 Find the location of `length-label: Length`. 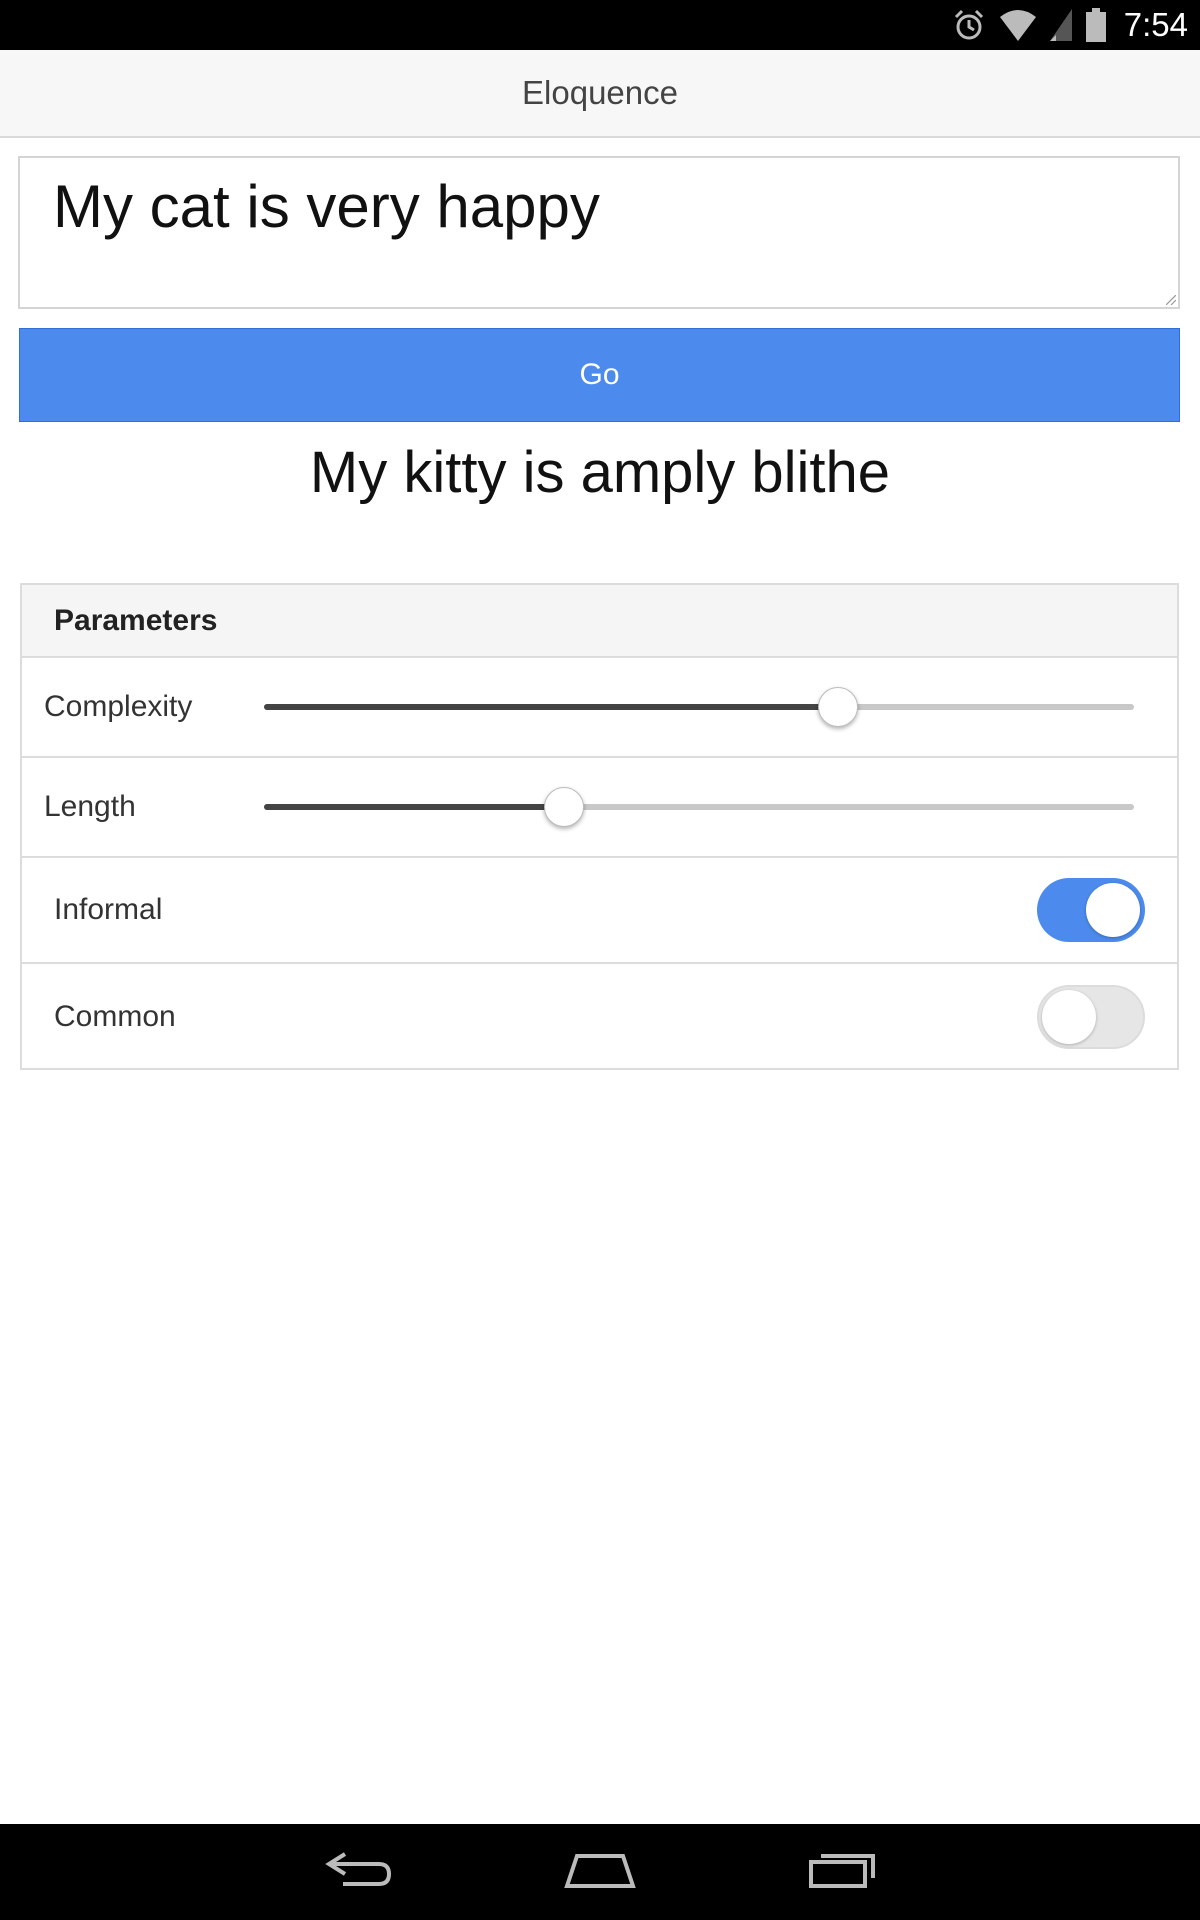

length-label: Length is located at coordinates (90, 806).